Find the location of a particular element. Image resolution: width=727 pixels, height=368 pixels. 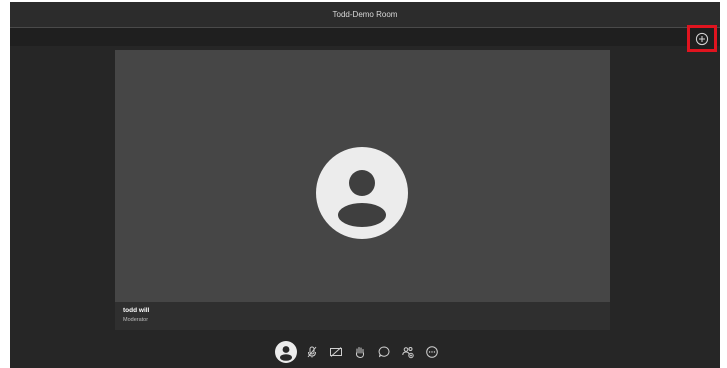

participant-name: todd will is located at coordinates (136, 310).